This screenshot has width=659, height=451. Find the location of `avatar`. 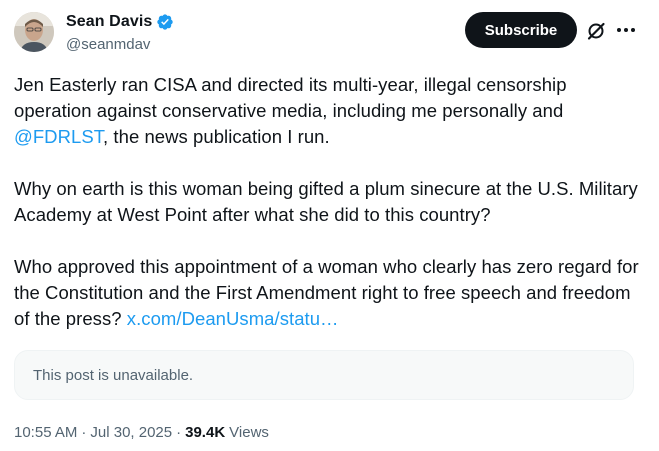

avatar is located at coordinates (34, 32).